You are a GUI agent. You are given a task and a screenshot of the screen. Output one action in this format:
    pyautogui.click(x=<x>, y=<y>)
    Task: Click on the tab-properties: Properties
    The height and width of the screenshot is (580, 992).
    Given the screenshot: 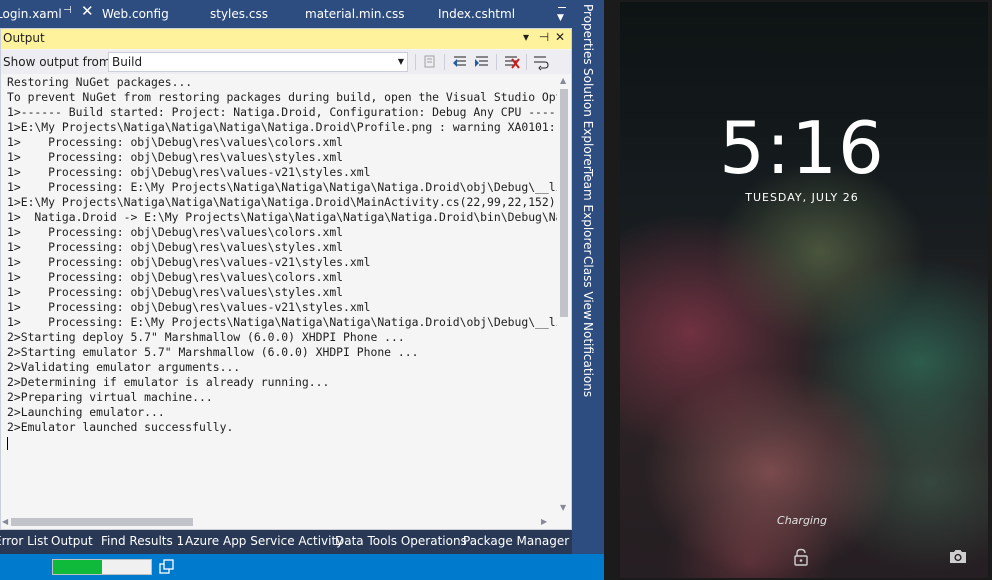 What is the action you would take?
    pyautogui.click(x=588, y=34)
    